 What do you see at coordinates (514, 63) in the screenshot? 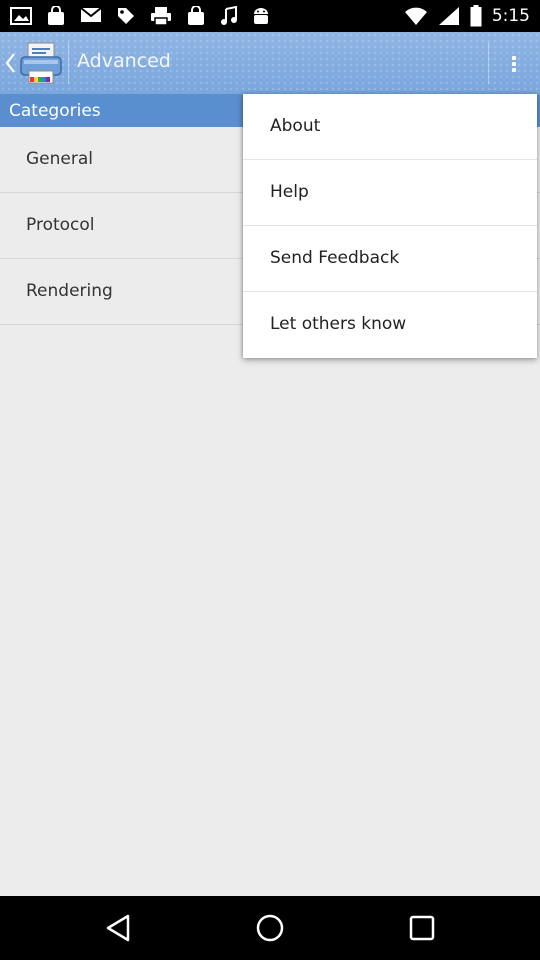
I see `overflow-menu-button` at bounding box center [514, 63].